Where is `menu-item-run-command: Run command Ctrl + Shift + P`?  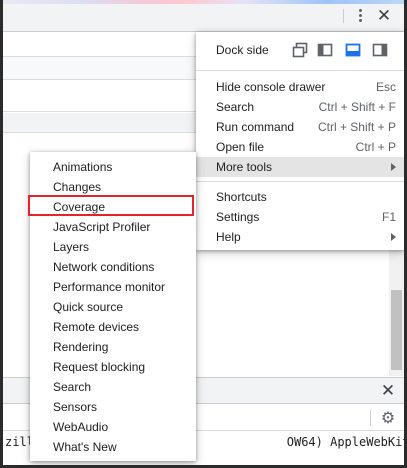
menu-item-run-command: Run command Ctrl + Shift + P is located at coordinates (300, 127).